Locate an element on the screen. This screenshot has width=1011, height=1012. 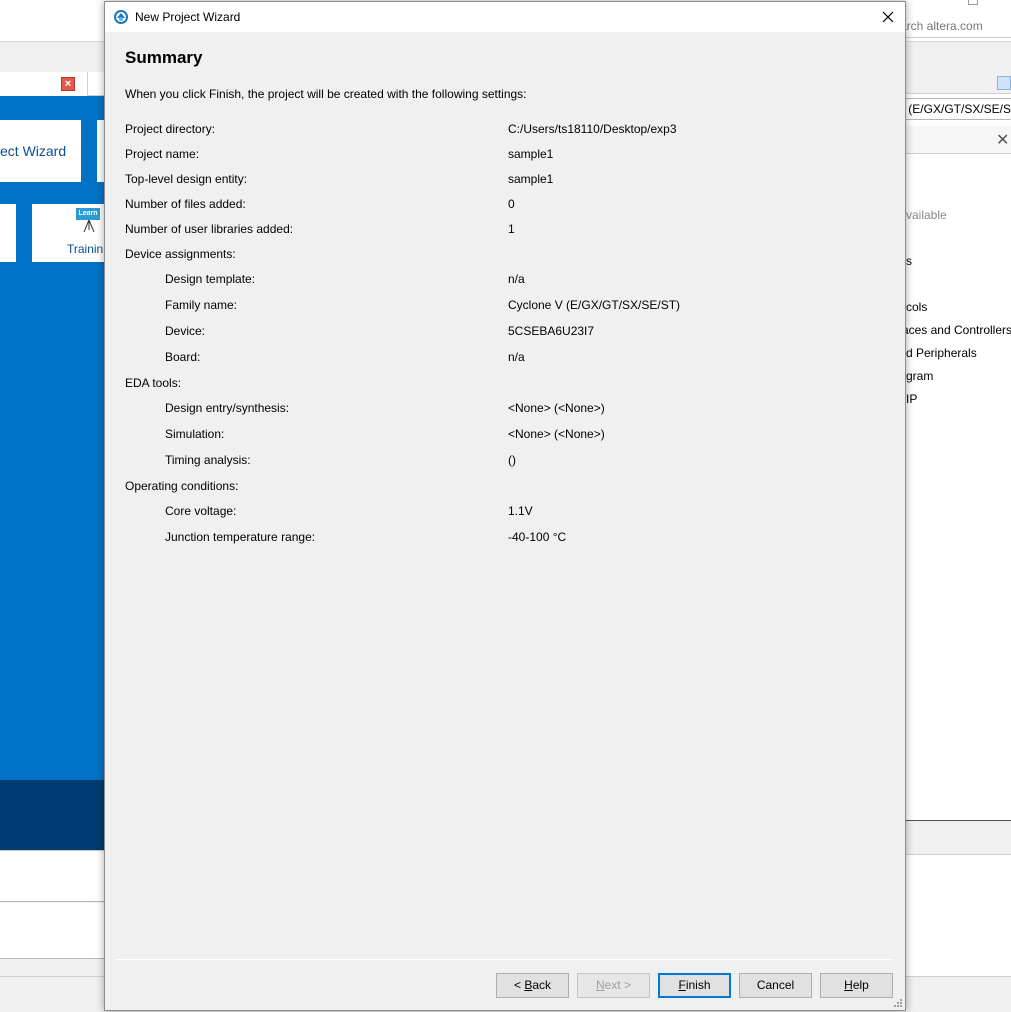
ip-catalog-item: aces and Controllers is located at coordinates (958, 330).